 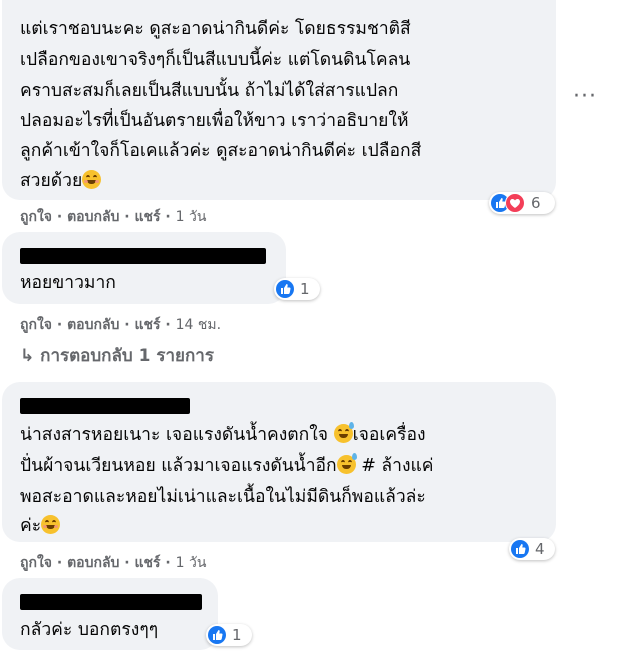 I want to click on reaction-count-4: 1, so click(x=237, y=635).